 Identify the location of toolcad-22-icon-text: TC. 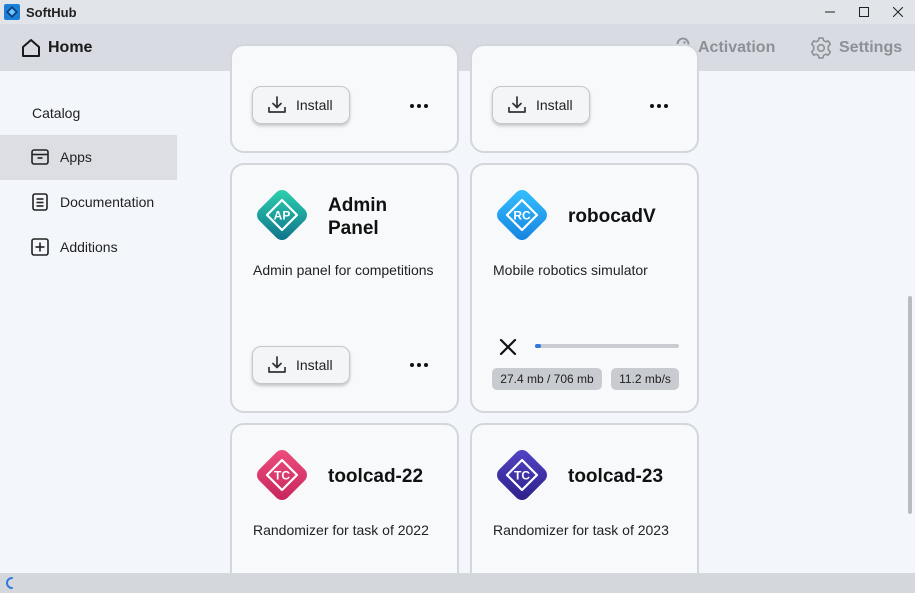
(282, 476).